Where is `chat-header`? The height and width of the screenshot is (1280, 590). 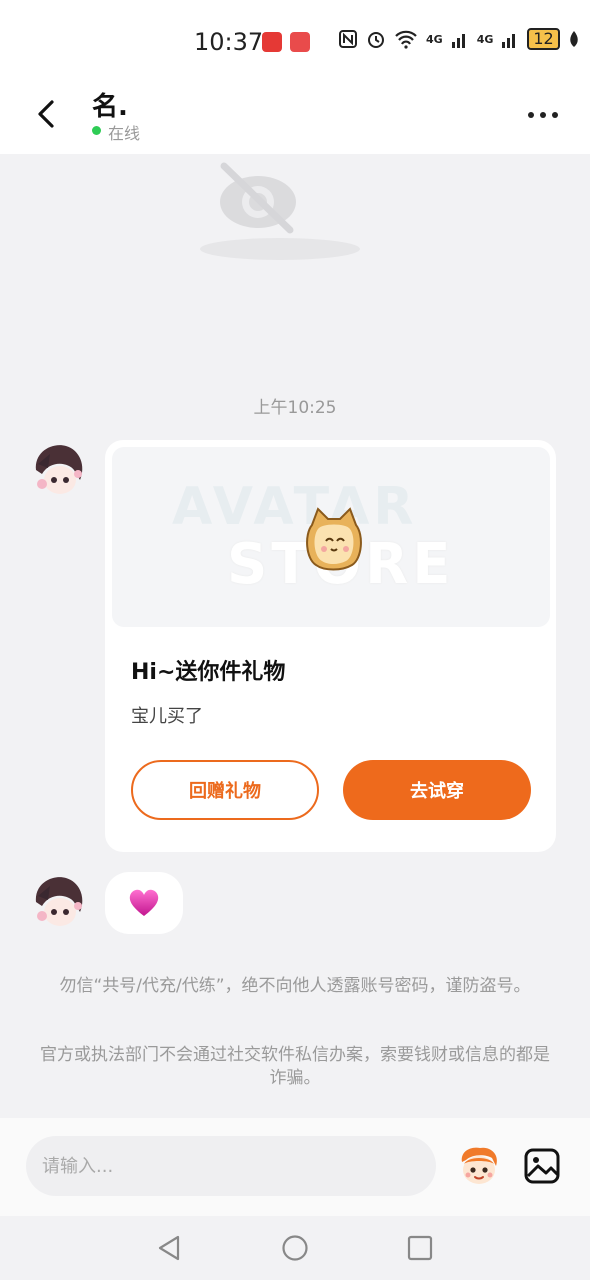 chat-header is located at coordinates (295, 117).